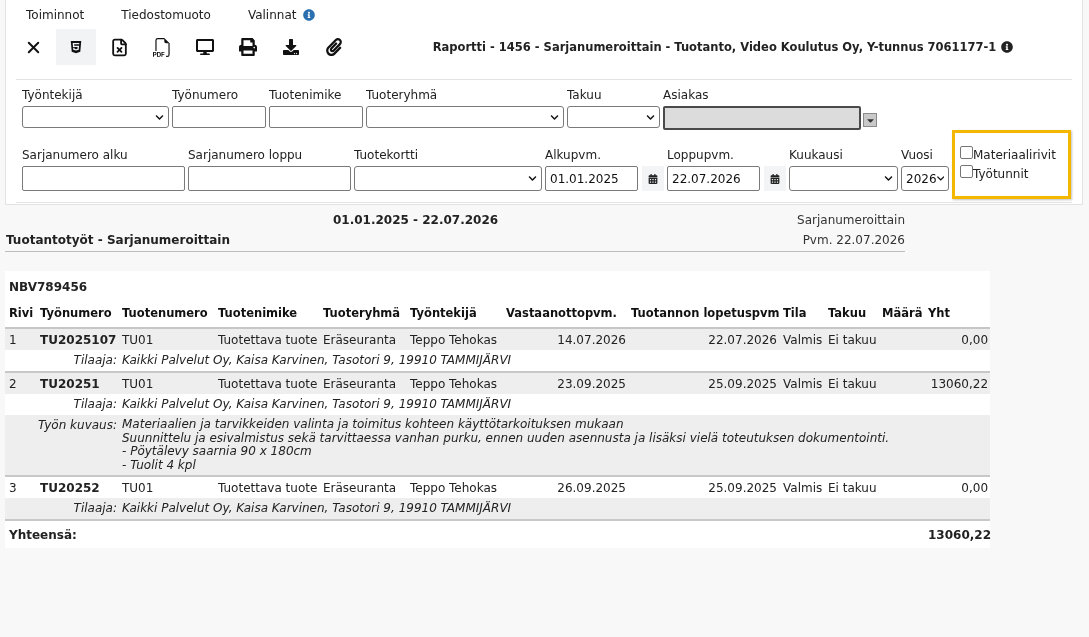 The height and width of the screenshot is (637, 1089). Describe the element at coordinates (291, 47) in the screenshot. I see `download-icon` at that location.